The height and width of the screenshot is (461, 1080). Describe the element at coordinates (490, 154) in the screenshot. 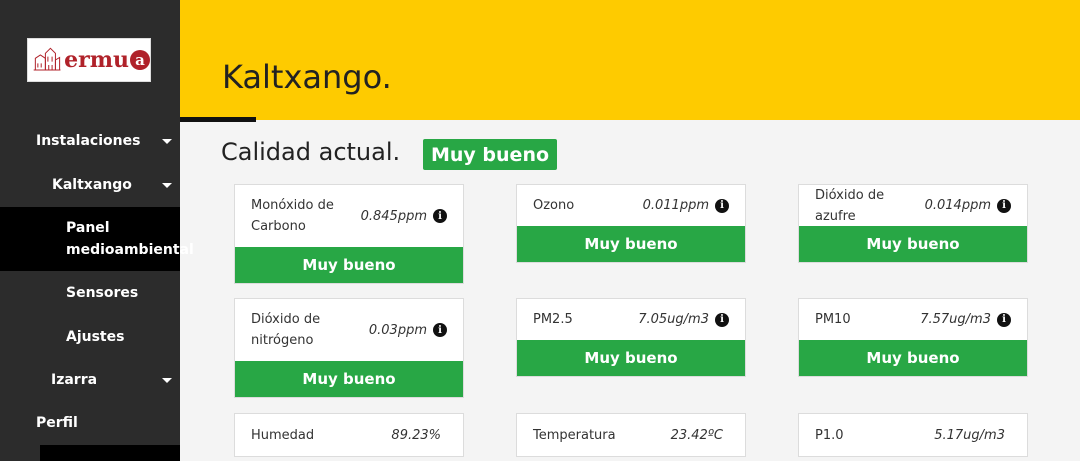

I see `overall-status-badge: Muy bueno` at that location.